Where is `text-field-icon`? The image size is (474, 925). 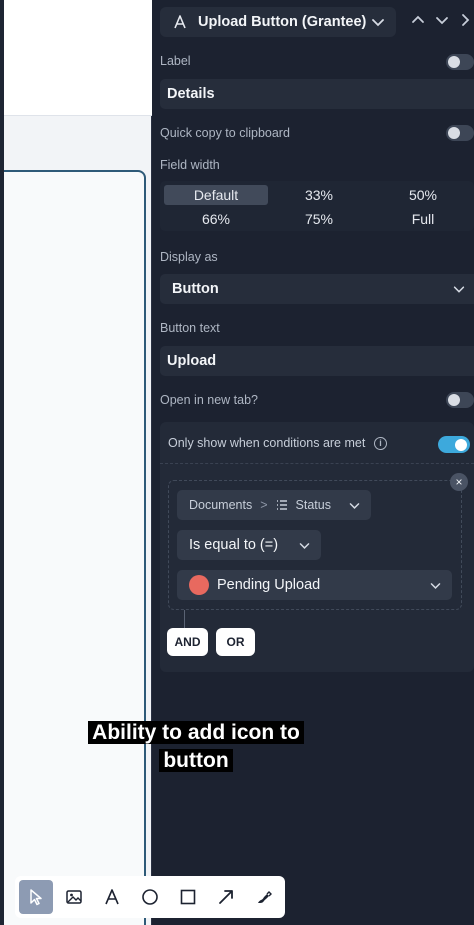 text-field-icon is located at coordinates (180, 22).